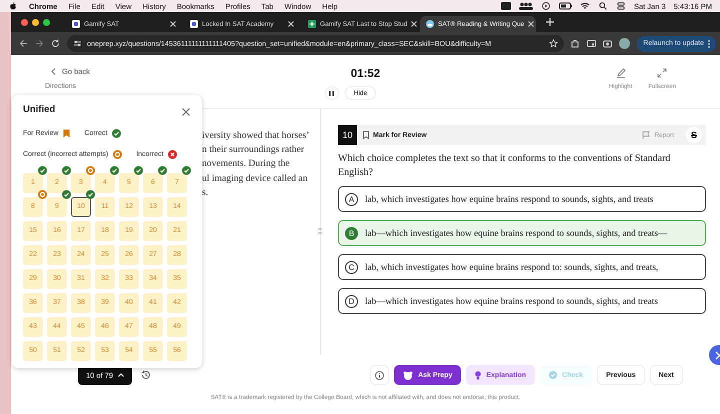  Describe the element at coordinates (145, 375) in the screenshot. I see `history-icon` at that location.